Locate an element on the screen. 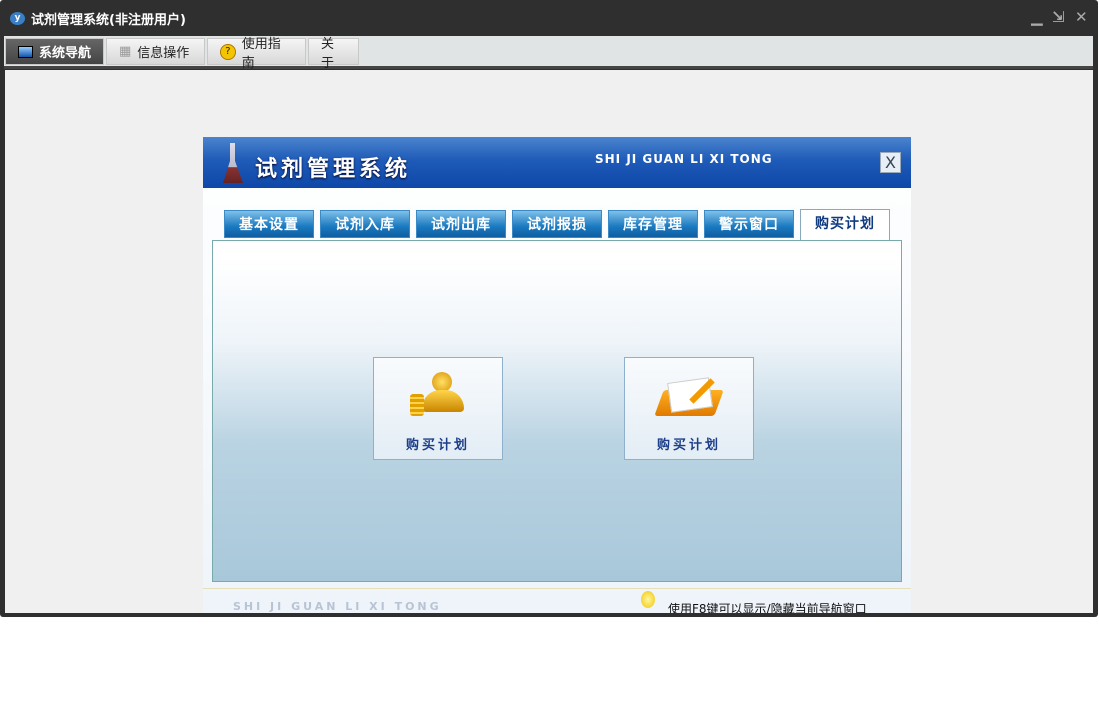 This screenshot has height=723, width=1099. restore-button: ⇲ is located at coordinates (1058, 17).